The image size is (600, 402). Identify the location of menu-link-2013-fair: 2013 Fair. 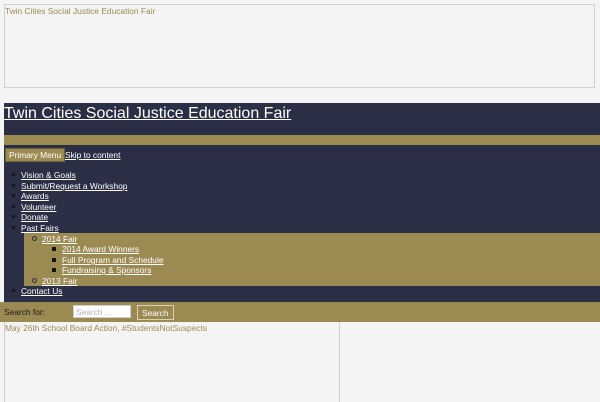
(59, 281).